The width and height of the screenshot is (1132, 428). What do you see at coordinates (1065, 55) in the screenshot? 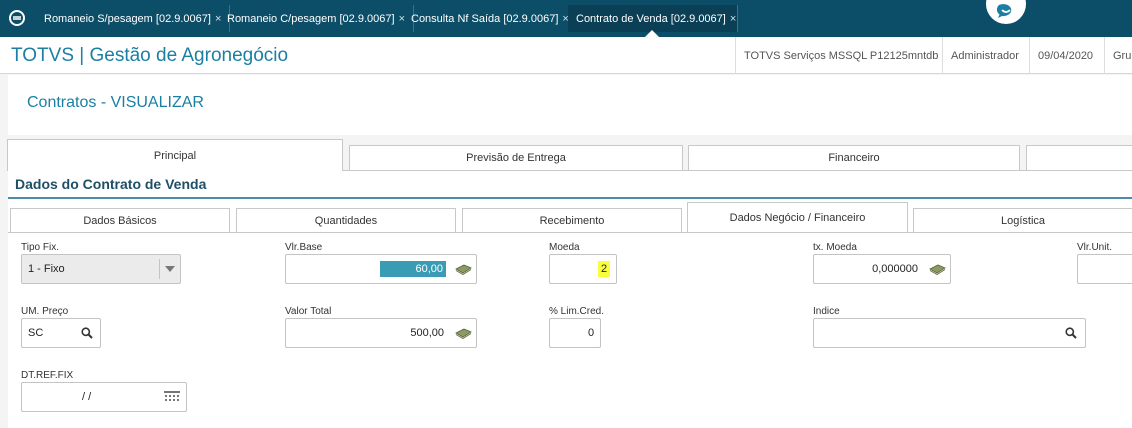
I see `date-info: 09/04/2020` at bounding box center [1065, 55].